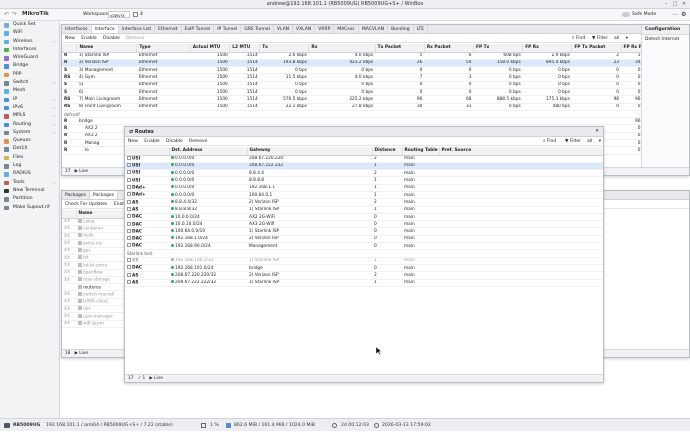 Image resolution: width=690 pixels, height=432 pixels. I want to click on tab-interfaces: Interfaces, so click(77, 29).